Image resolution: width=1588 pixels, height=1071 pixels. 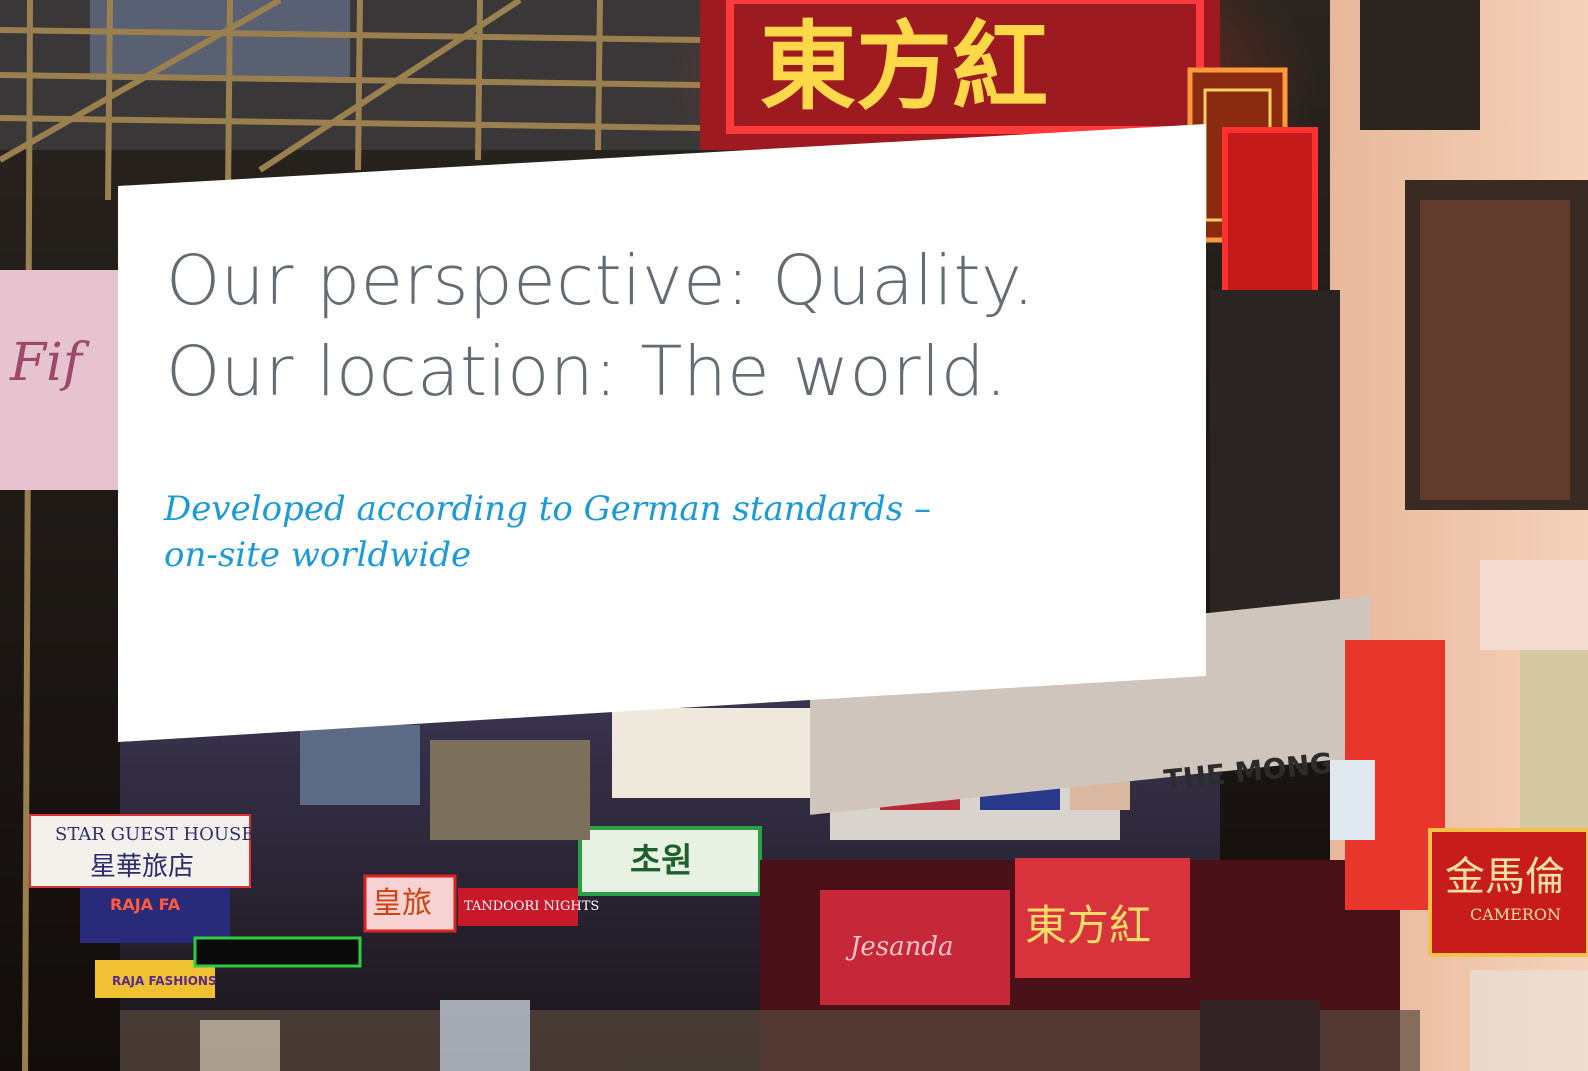 I want to click on svg-text: TANDOORI NIGHTS, so click(x=531, y=906).